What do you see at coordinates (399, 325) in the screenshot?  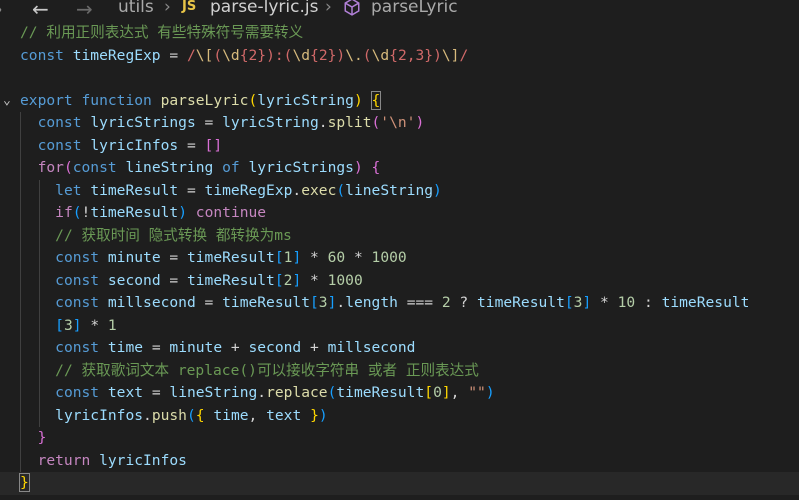 I see `code-line: [3] * 1` at bounding box center [399, 325].